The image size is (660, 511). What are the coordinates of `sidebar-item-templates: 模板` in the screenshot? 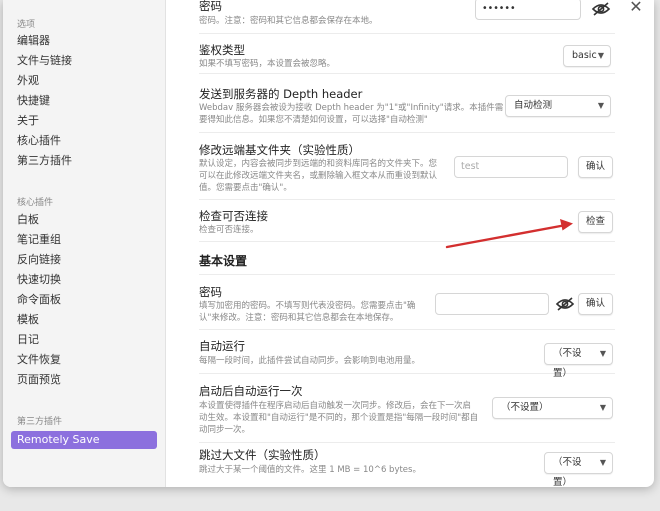 It's located at (84, 320).